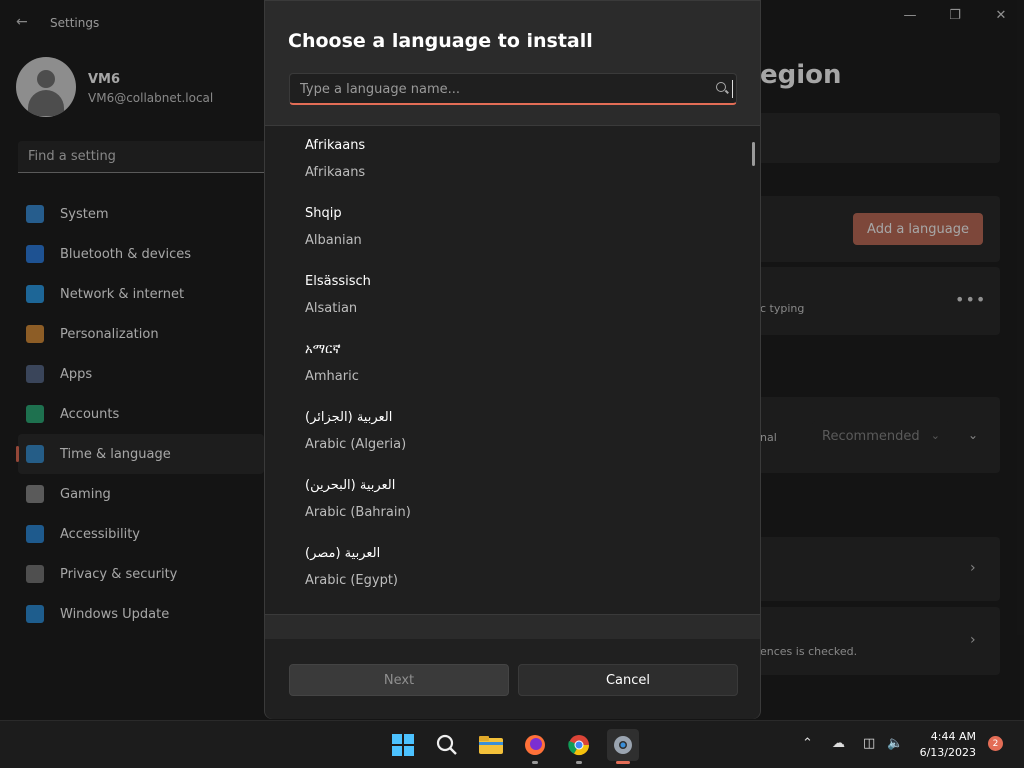  Describe the element at coordinates (399, 680) in the screenshot. I see `next-button: Next` at that location.